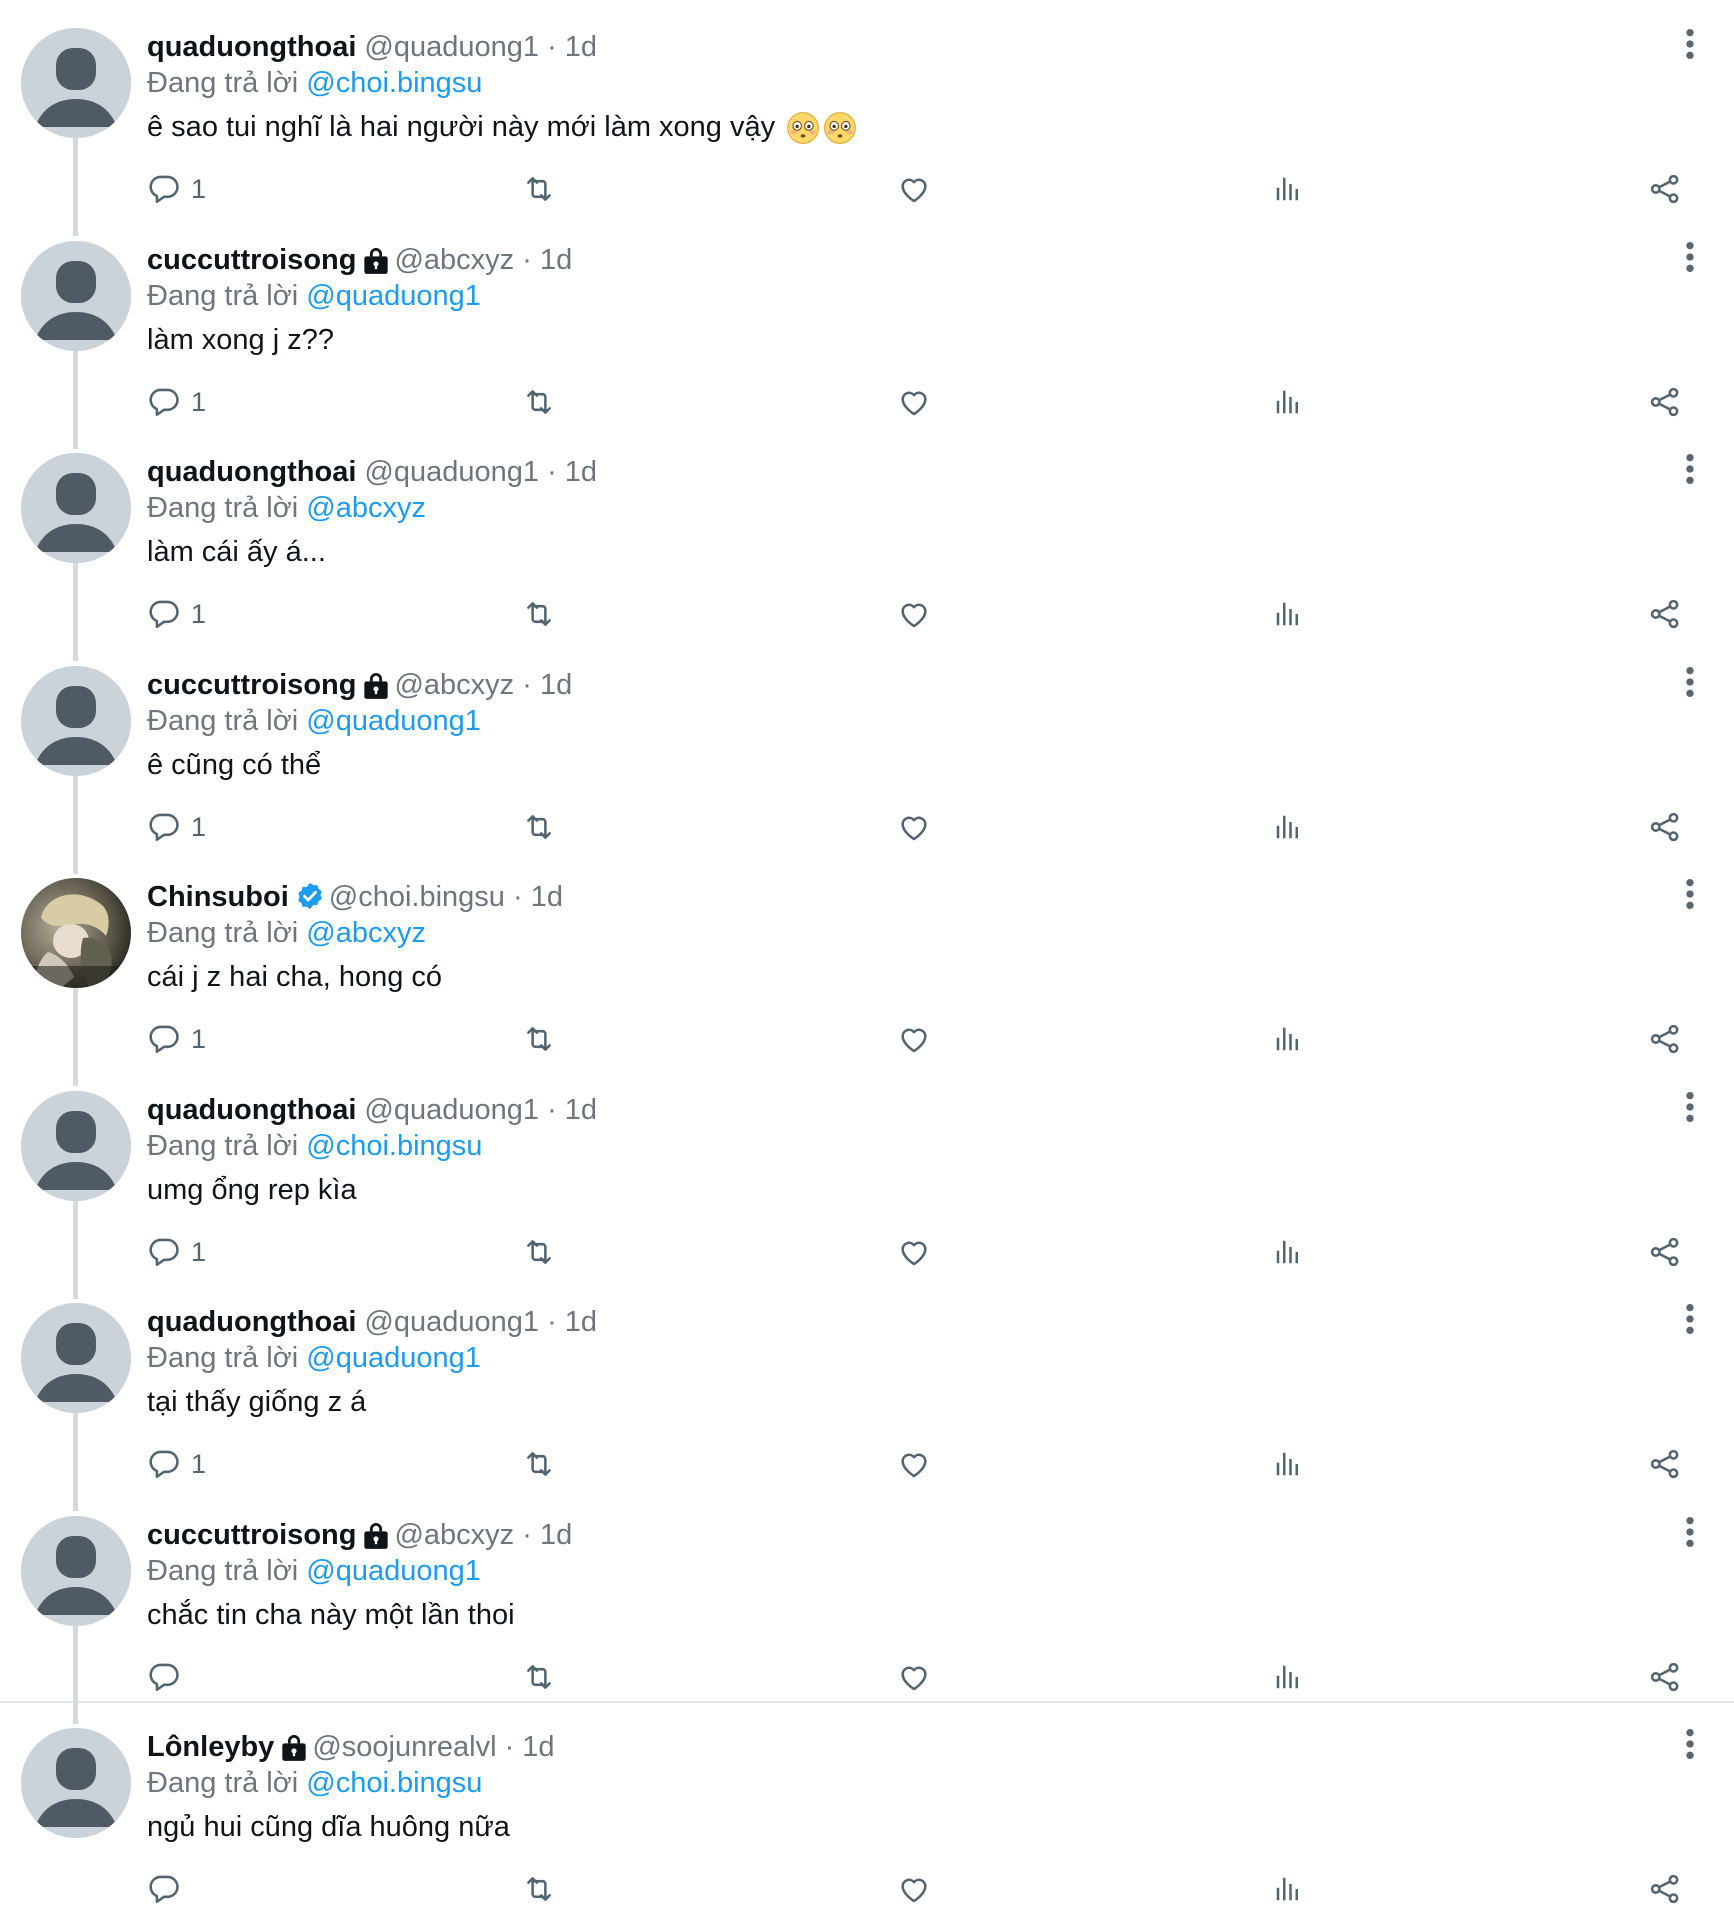 The image size is (1734, 1920). Describe the element at coordinates (404, 1747) in the screenshot. I see `handle: @soojunrealvl` at that location.